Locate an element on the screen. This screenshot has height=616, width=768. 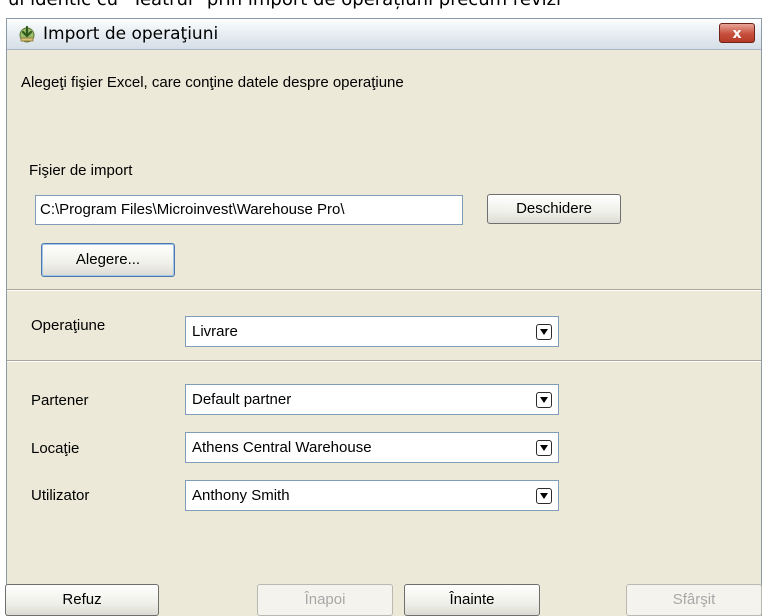
separator-top is located at coordinates (384, 290).